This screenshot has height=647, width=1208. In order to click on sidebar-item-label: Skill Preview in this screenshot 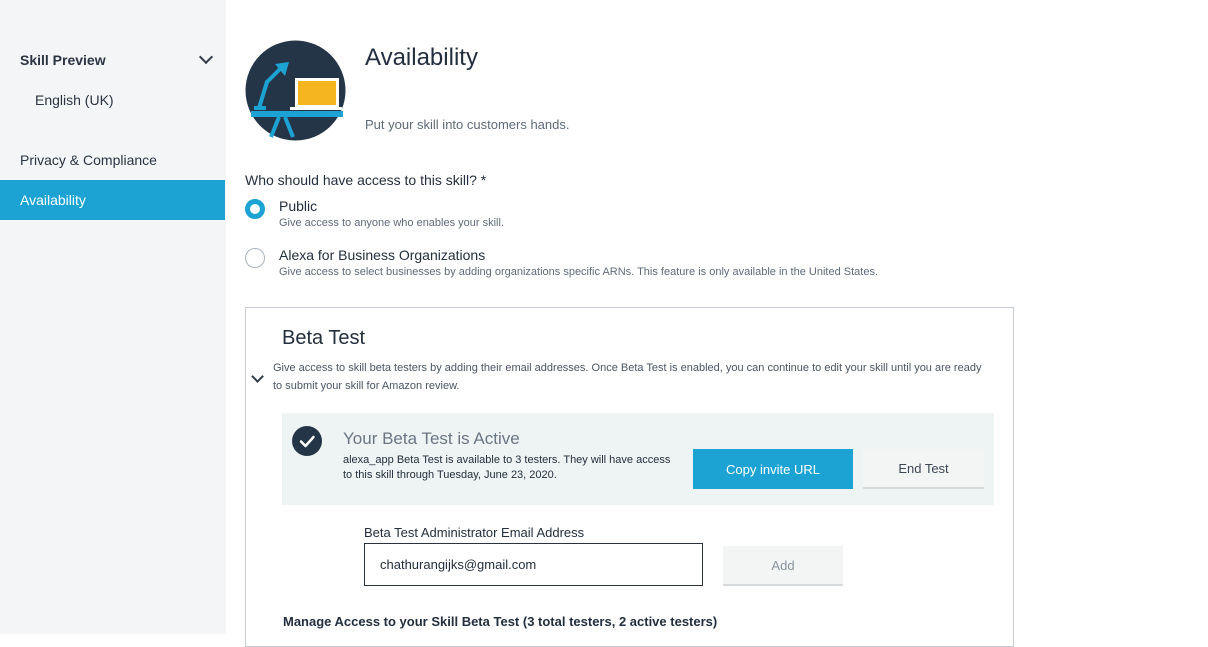, I will do `click(63, 60)`.